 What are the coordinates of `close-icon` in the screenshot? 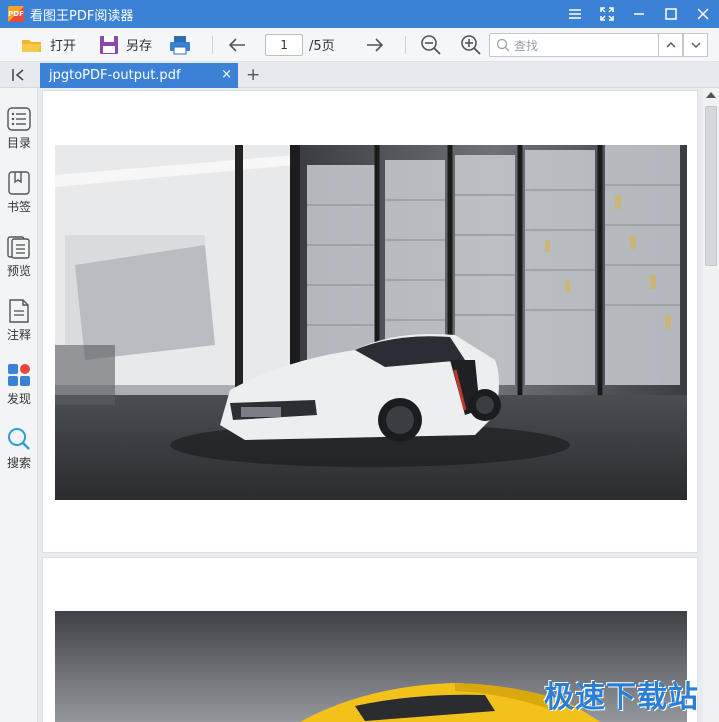 It's located at (703, 14).